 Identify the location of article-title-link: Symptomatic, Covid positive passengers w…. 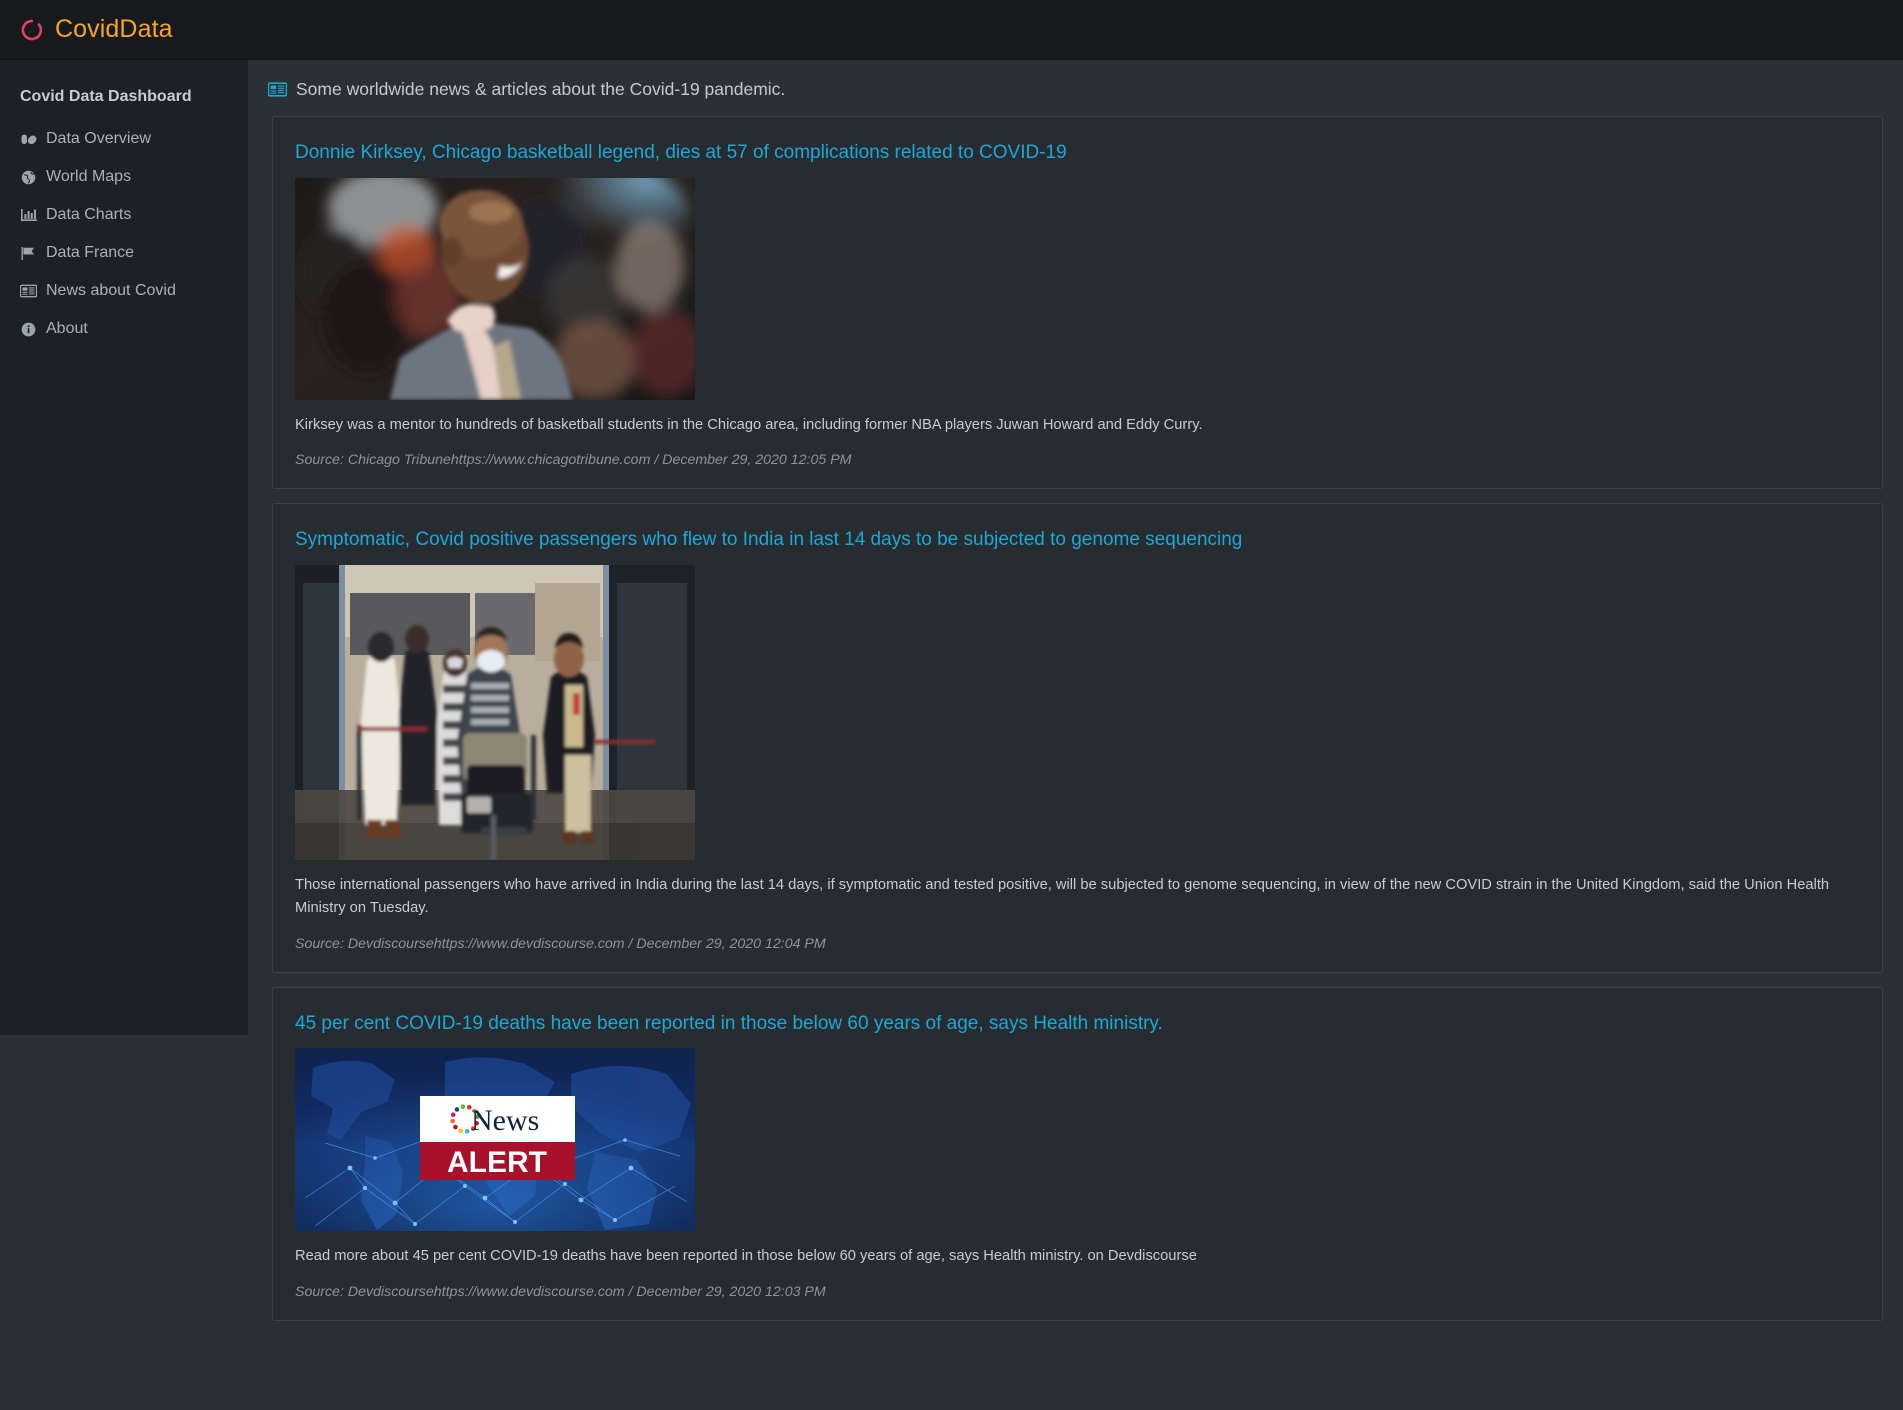
(768, 540).